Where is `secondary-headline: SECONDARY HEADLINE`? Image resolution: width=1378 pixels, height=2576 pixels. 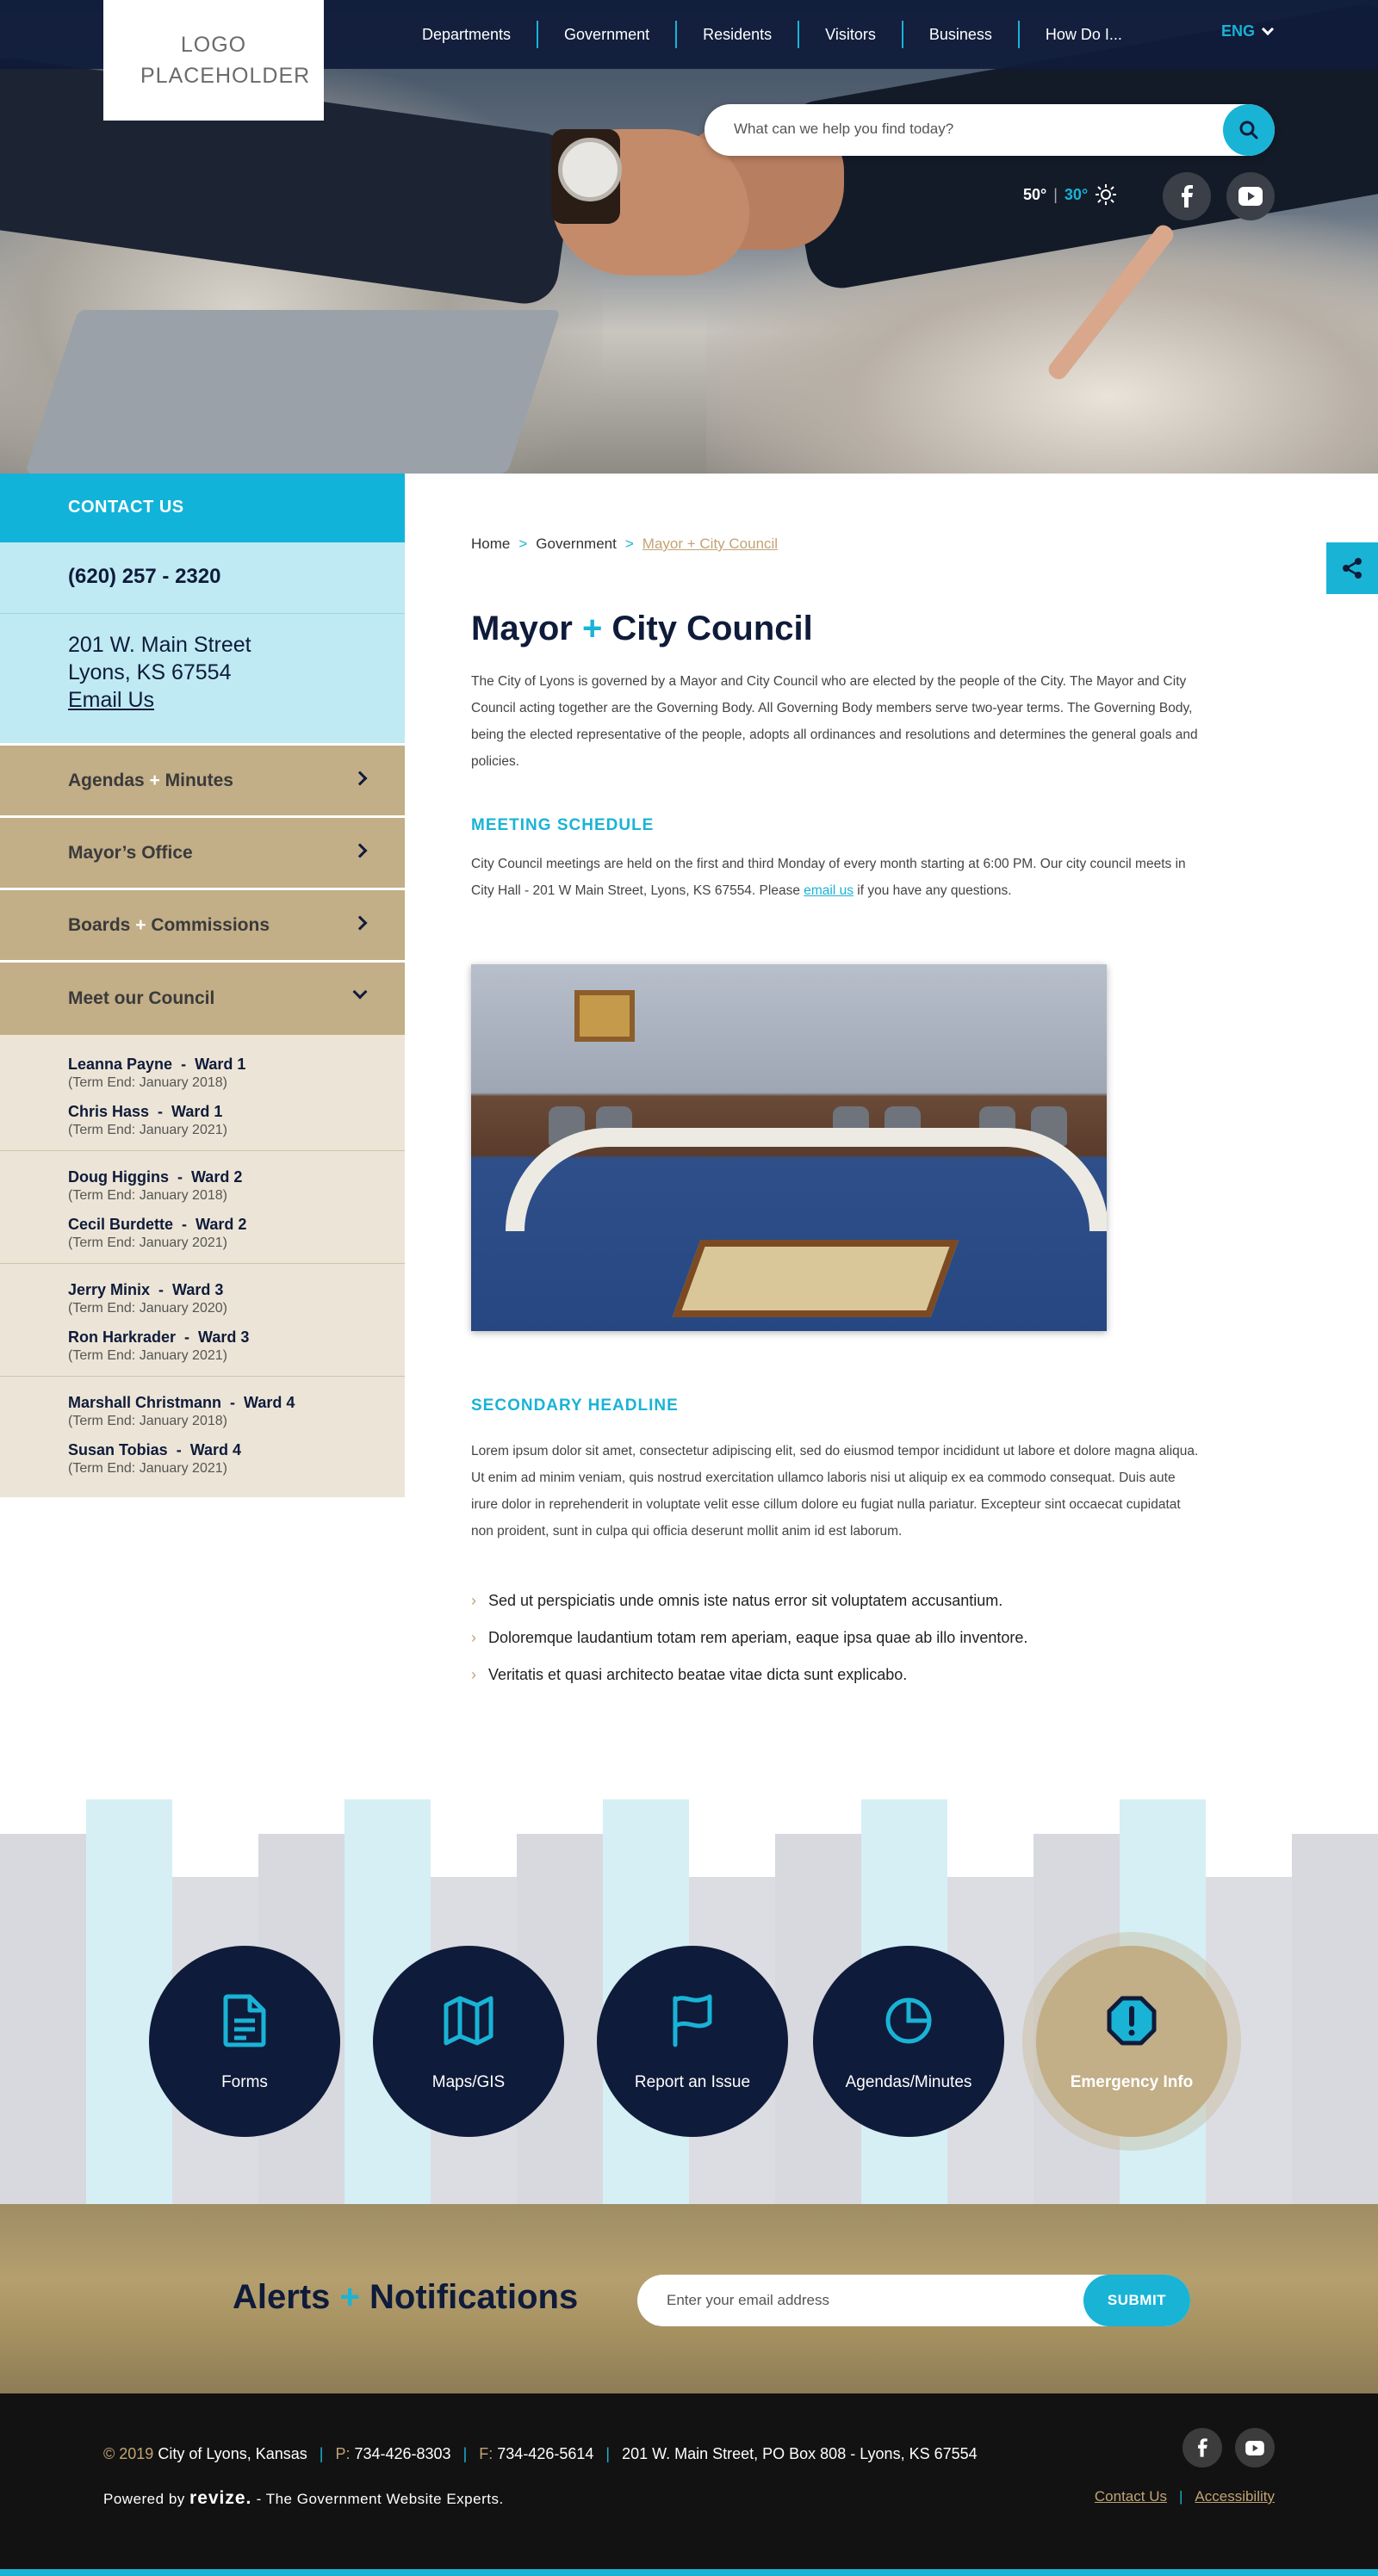 secondary-headline: SECONDARY HEADLINE is located at coordinates (575, 1406).